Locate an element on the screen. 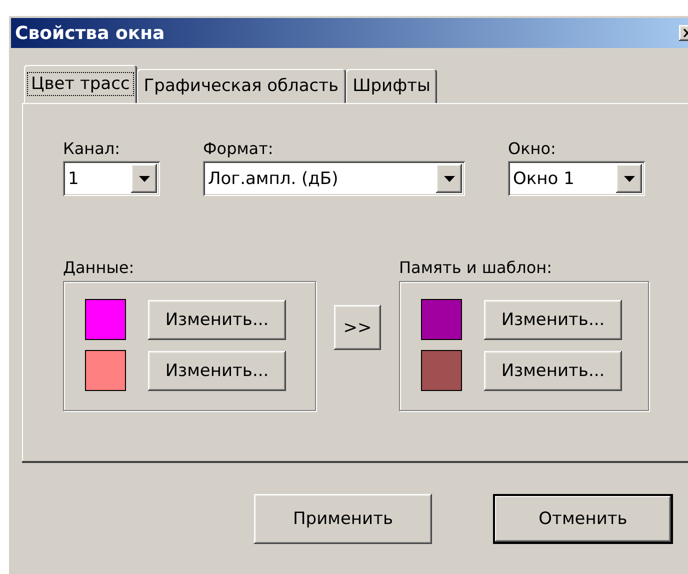 The image size is (688, 574). dropdown: 1 is located at coordinates (111, 178).